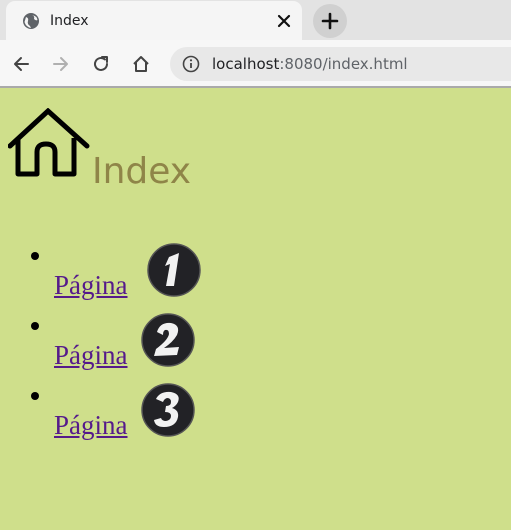  Describe the element at coordinates (69, 21) in the screenshot. I see `tab-title: Index` at that location.